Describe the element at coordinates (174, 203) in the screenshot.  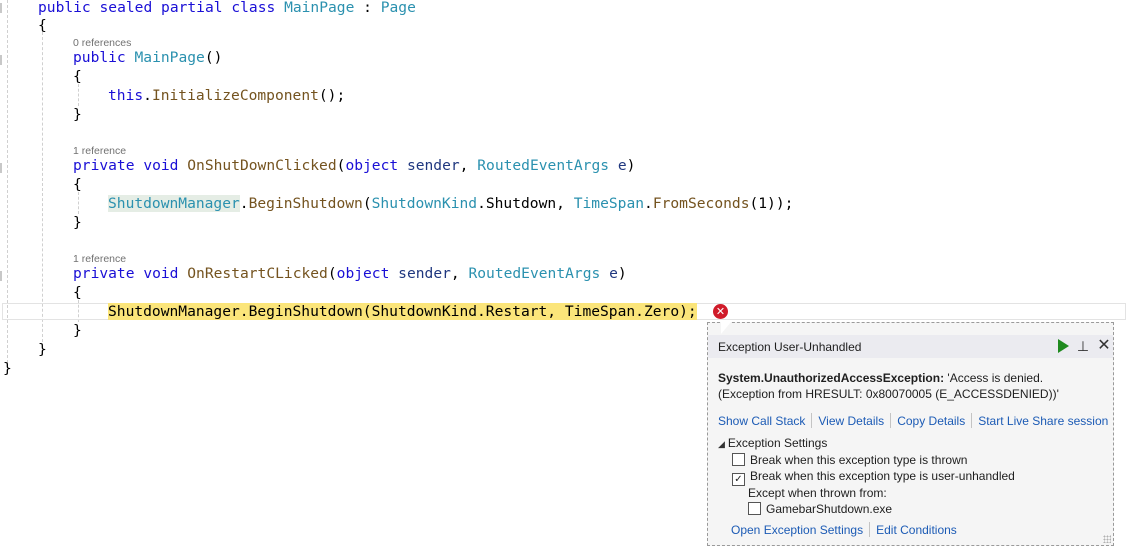
I see `class-ref-highlighted: ShutdownManager` at that location.